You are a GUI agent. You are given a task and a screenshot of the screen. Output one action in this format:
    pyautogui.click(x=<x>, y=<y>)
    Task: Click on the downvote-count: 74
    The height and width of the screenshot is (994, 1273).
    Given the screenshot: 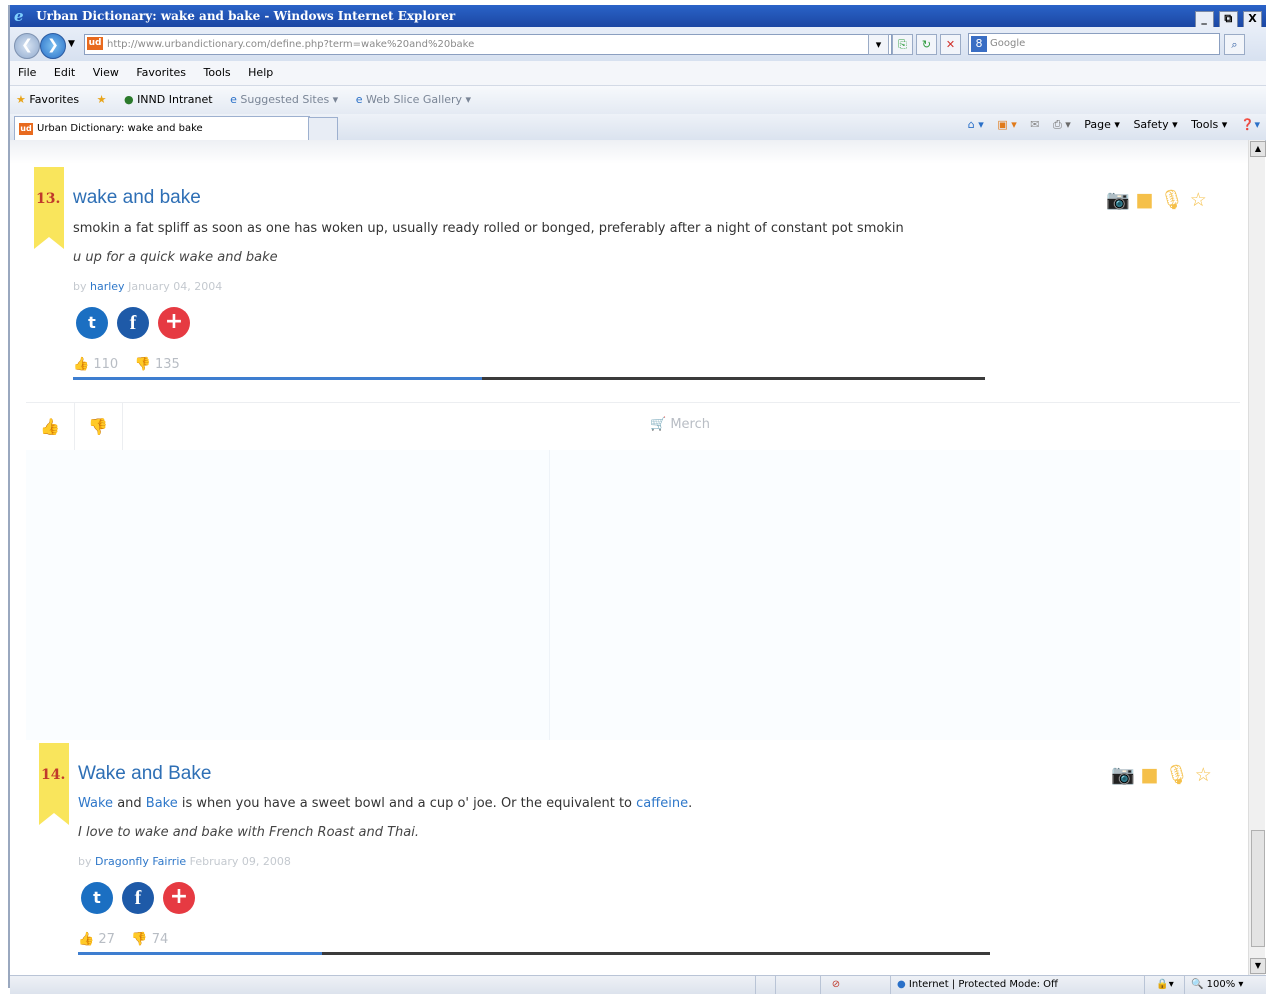 What is the action you would take?
    pyautogui.click(x=160, y=939)
    